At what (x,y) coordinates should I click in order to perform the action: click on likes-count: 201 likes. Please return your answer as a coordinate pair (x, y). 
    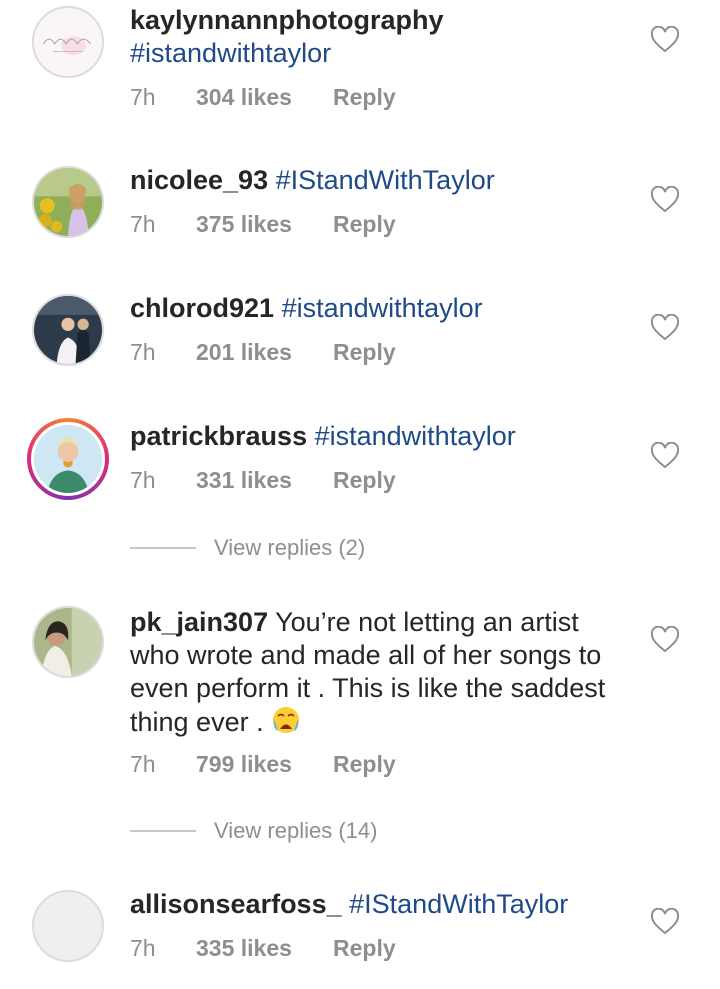
    Looking at the image, I should click on (264, 352).